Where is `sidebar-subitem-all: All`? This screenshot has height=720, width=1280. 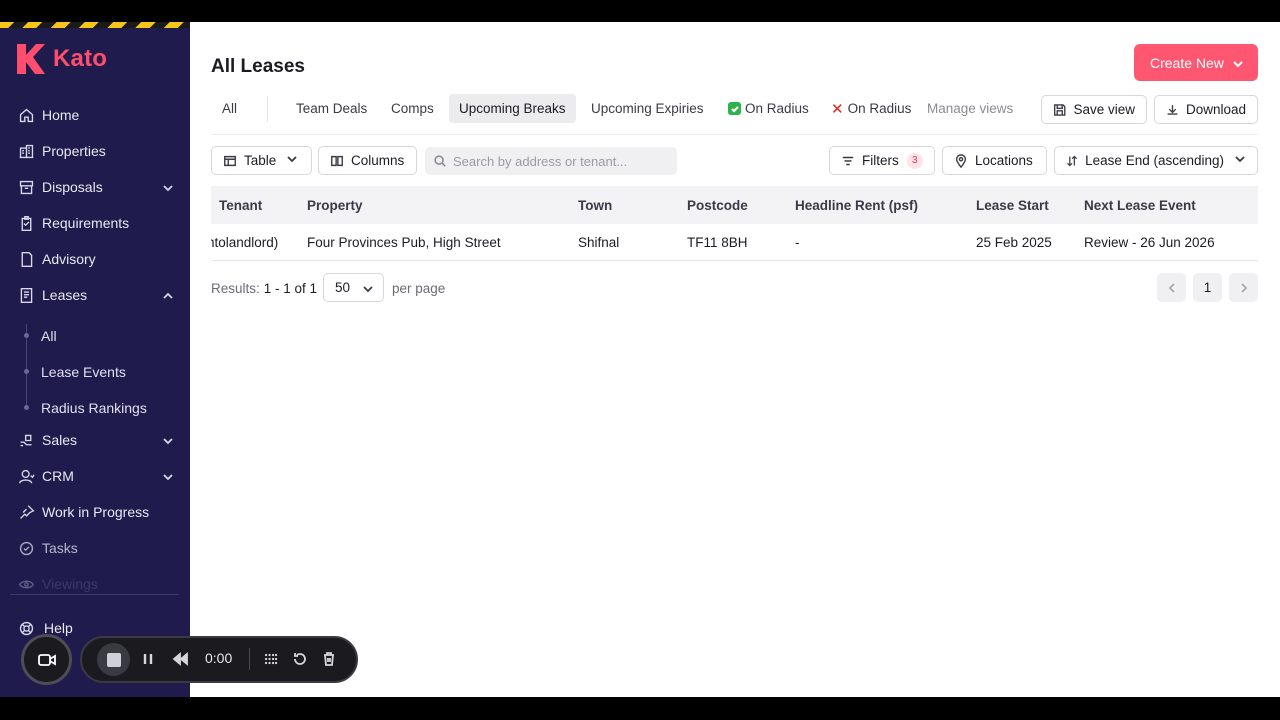 sidebar-subitem-all: All is located at coordinates (95, 336).